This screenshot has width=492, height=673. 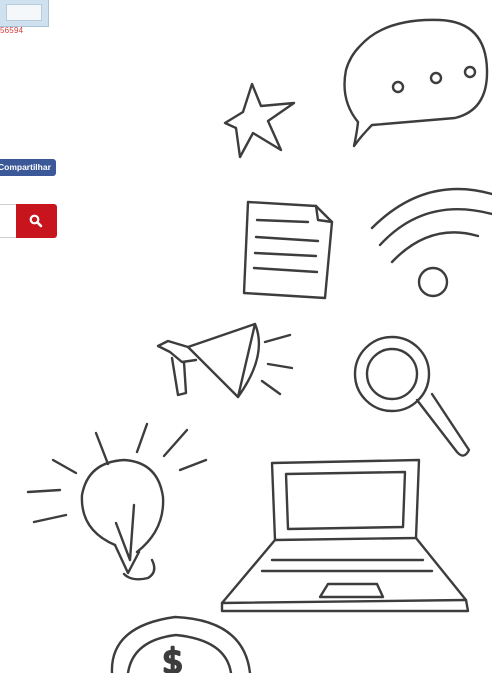 I want to click on megaphone-icon, so click(x=225, y=360).